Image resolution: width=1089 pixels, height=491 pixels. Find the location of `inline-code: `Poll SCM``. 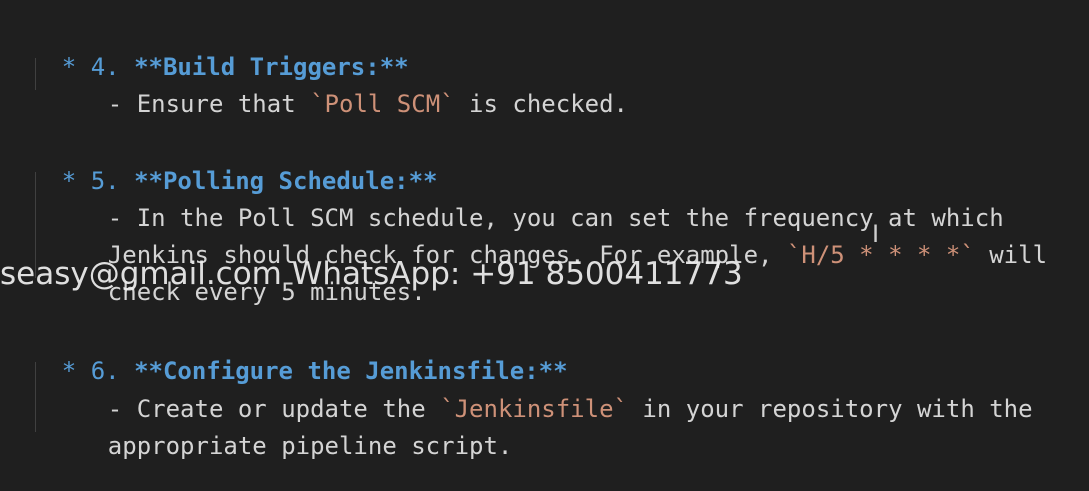

inline-code: `Poll SCM` is located at coordinates (382, 104).